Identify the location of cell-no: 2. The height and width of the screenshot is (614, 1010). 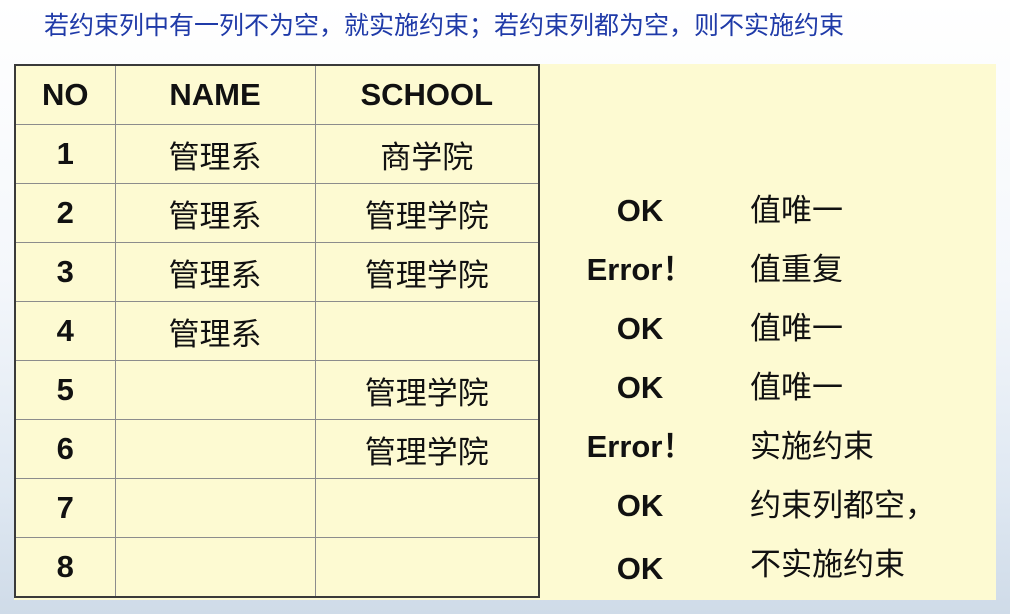
(65, 213).